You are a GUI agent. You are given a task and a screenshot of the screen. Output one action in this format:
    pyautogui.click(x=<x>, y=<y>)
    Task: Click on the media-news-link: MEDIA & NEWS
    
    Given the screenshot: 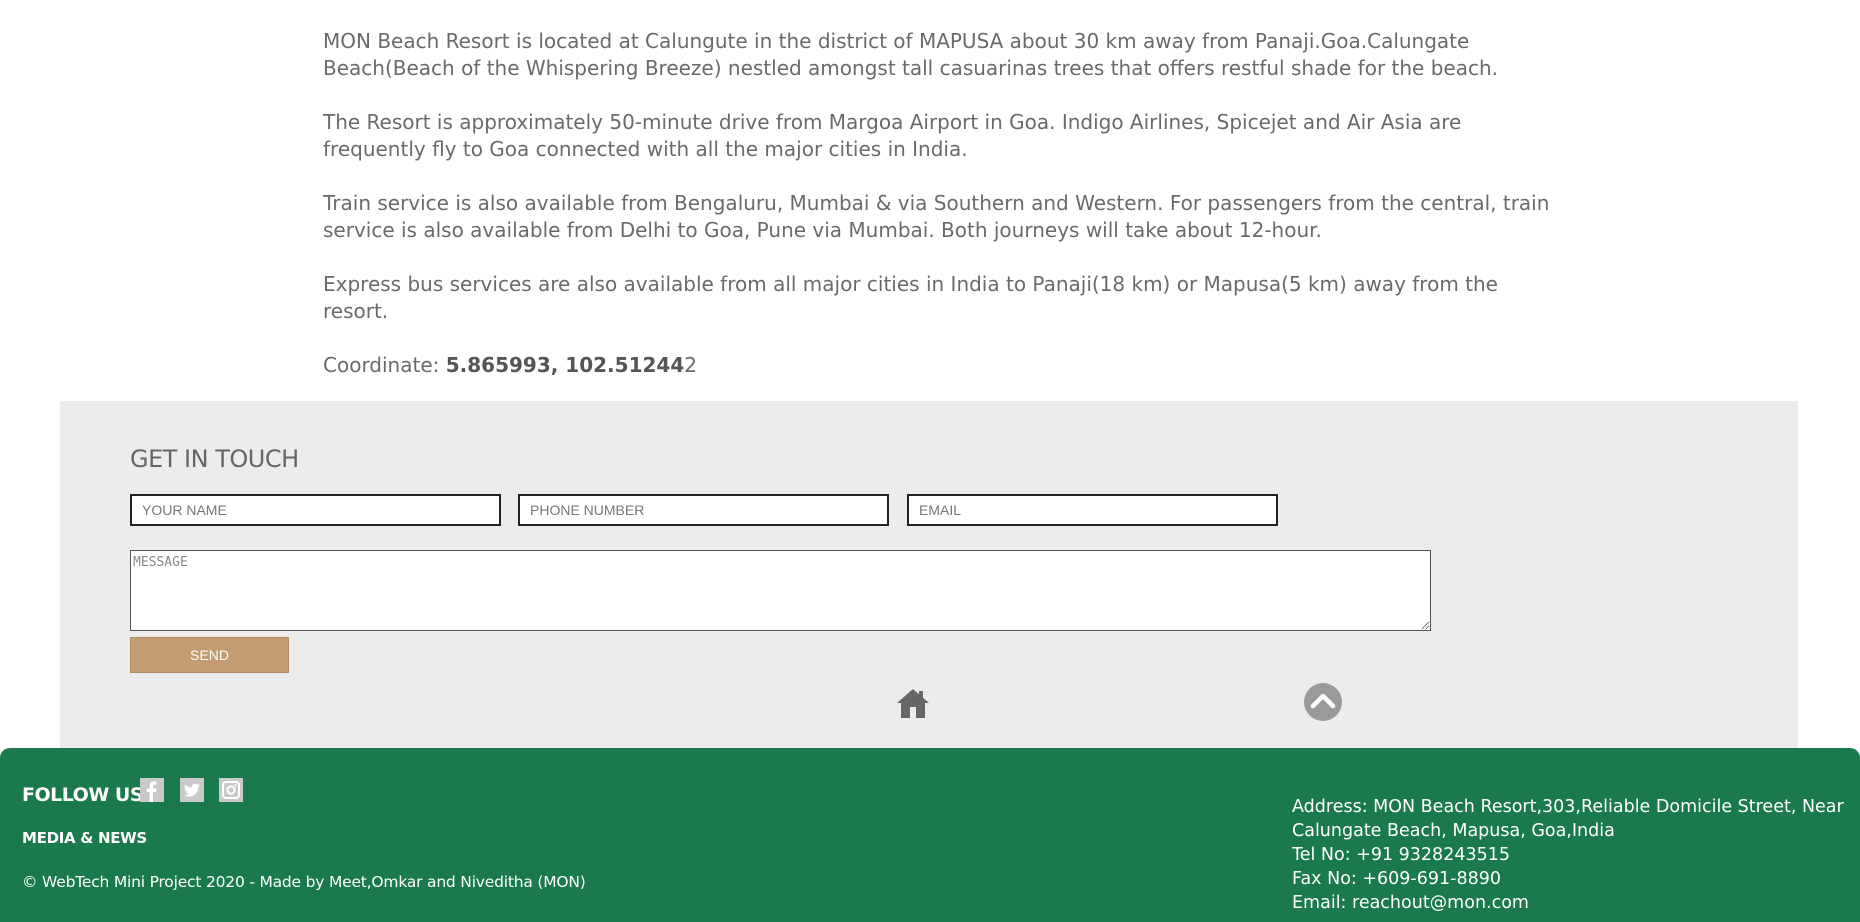 What is the action you would take?
    pyautogui.click(x=84, y=838)
    